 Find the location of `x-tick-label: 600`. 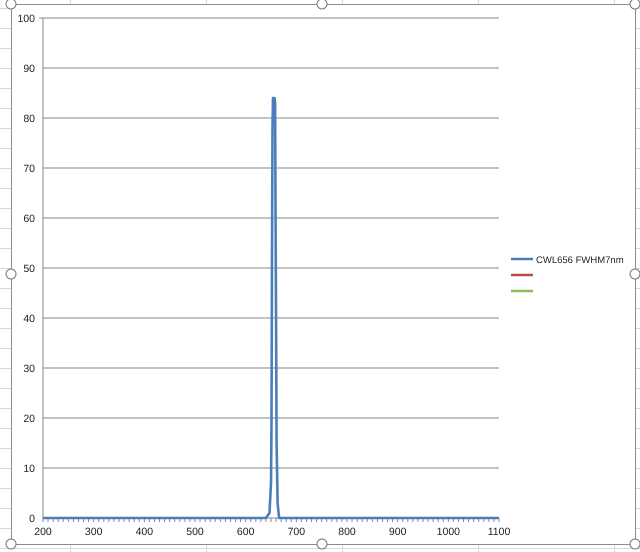

x-tick-label: 600 is located at coordinates (245, 532).